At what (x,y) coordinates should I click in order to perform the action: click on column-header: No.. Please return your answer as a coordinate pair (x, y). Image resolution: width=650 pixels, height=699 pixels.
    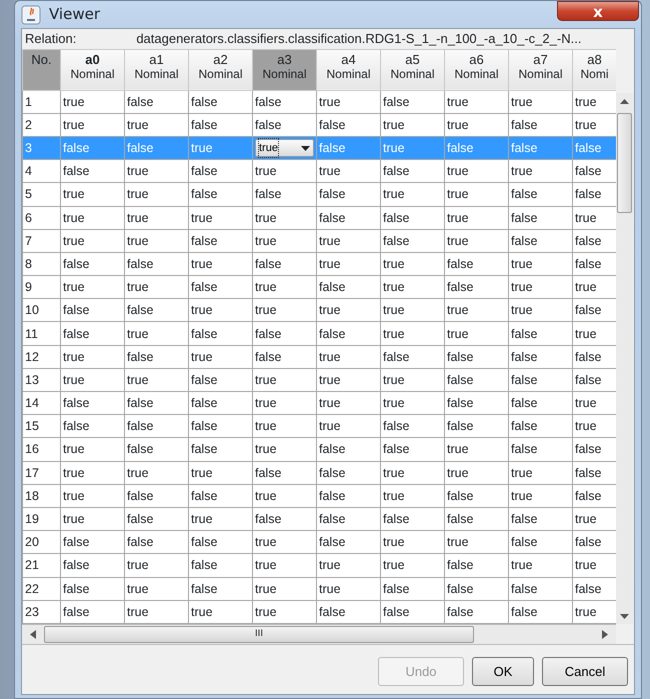
    Looking at the image, I should click on (41, 69).